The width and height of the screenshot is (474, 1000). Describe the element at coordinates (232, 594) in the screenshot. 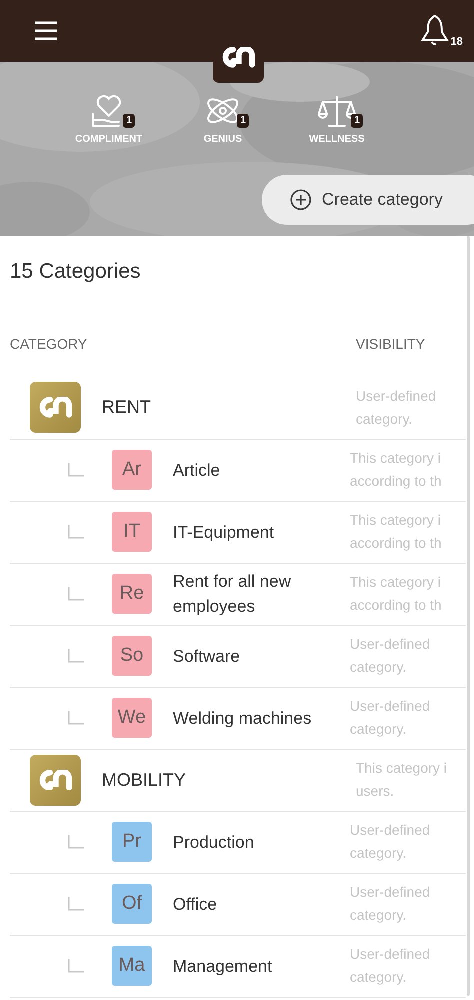

I see `subcategory-name: Rent for all new employees` at that location.